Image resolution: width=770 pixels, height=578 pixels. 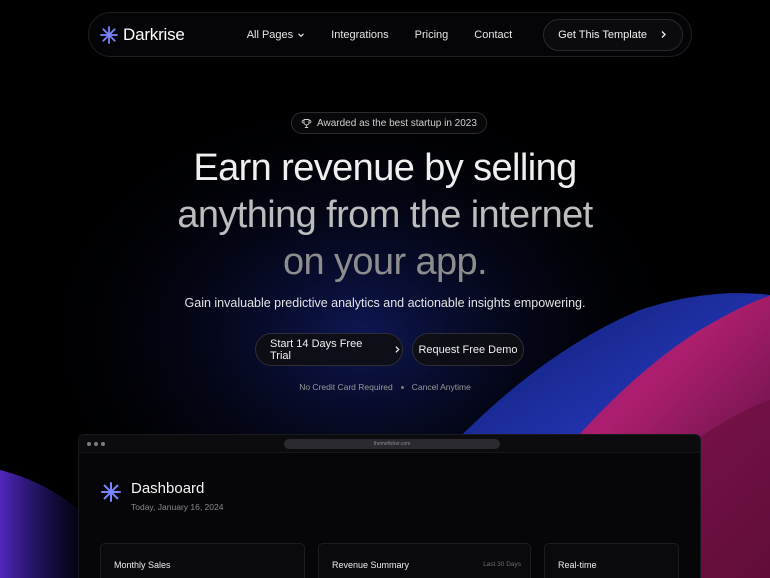 I want to click on card-title: Real-time, so click(x=577, y=565).